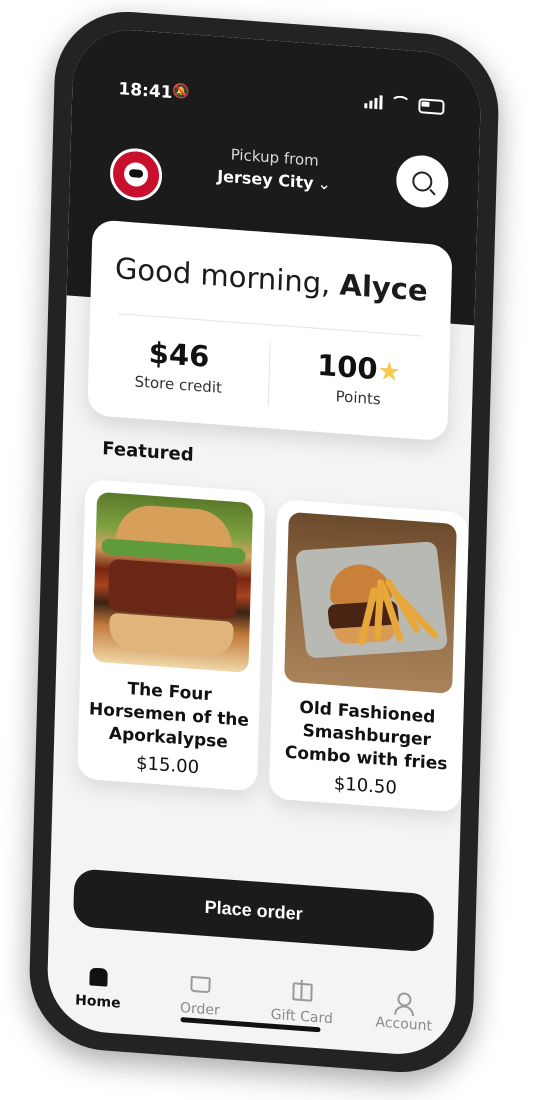 The image size is (544, 1100). What do you see at coordinates (172, 589) in the screenshot?
I see `meat` at bounding box center [172, 589].